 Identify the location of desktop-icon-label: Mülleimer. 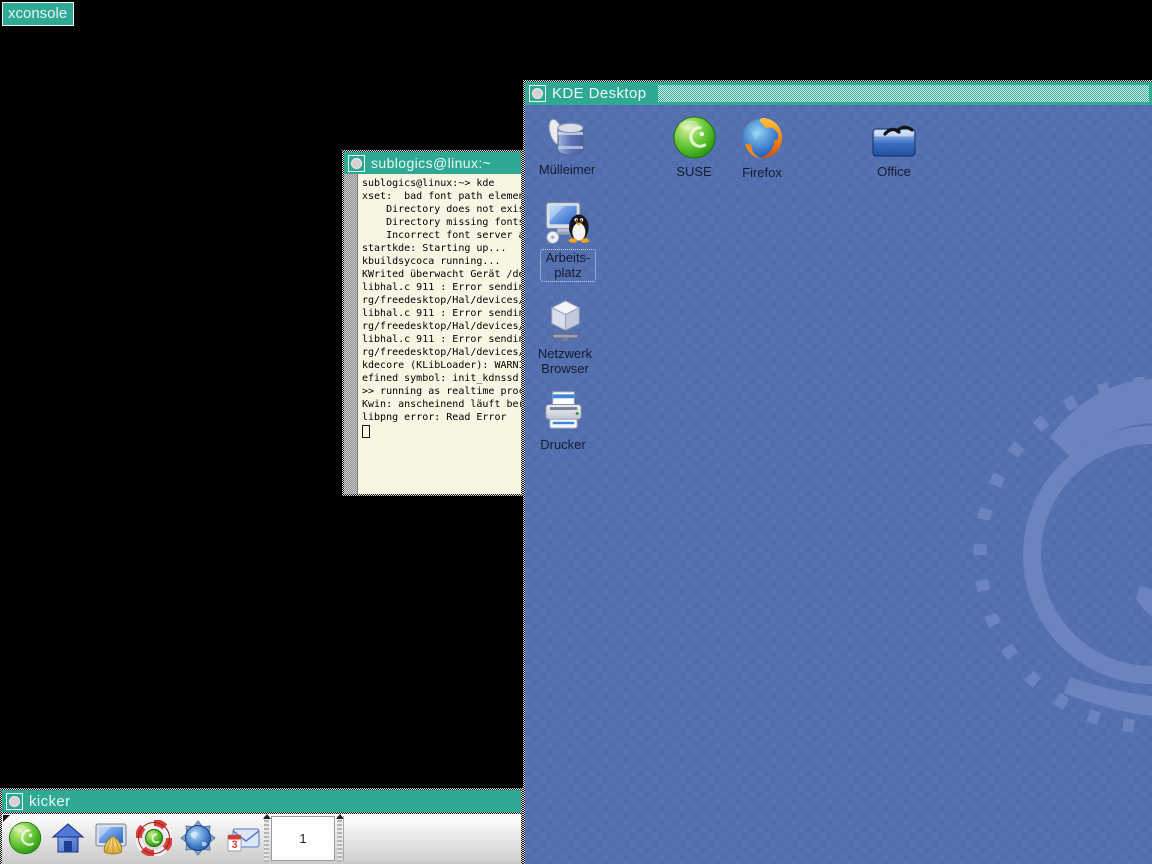
(567, 169).